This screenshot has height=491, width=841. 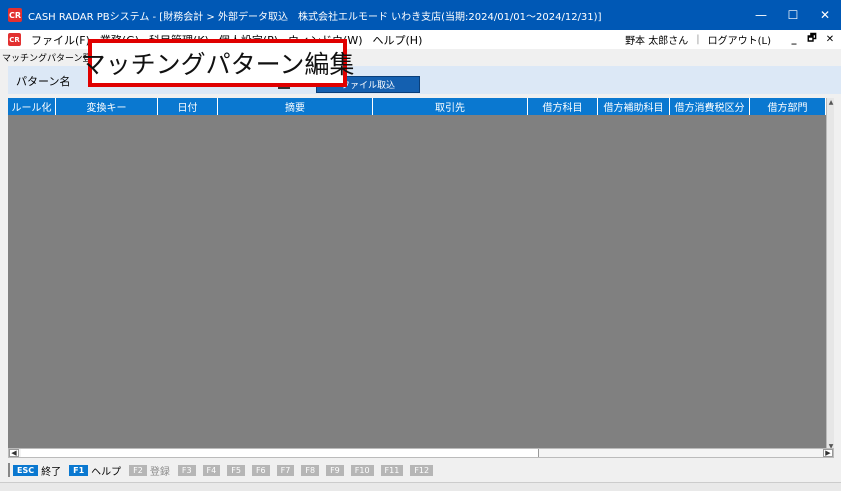 I want to click on window-controls: — ☐ ✕, so click(x=793, y=15).